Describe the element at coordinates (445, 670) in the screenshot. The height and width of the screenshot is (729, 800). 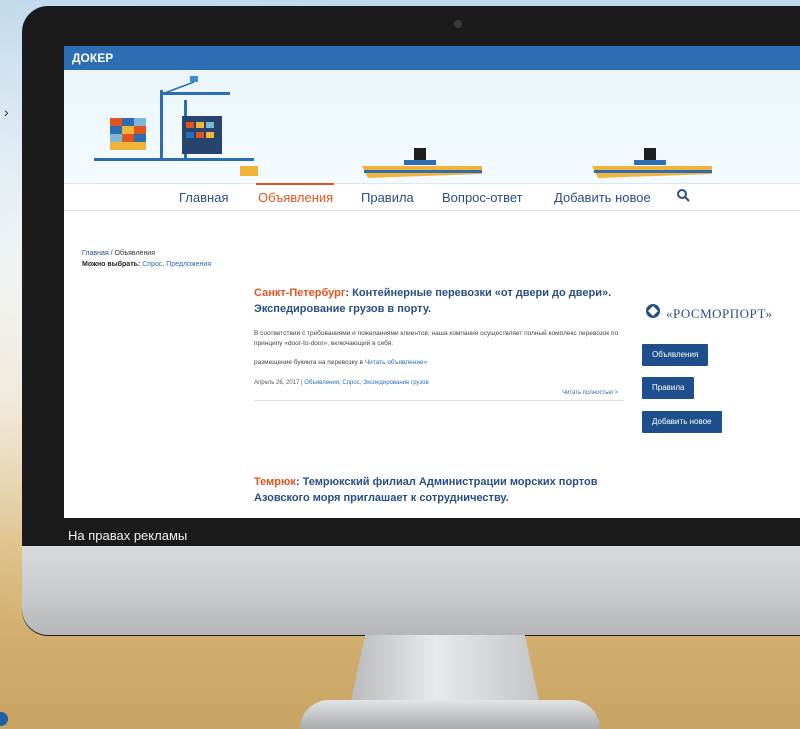
I see `monitor-stand-neck` at that location.